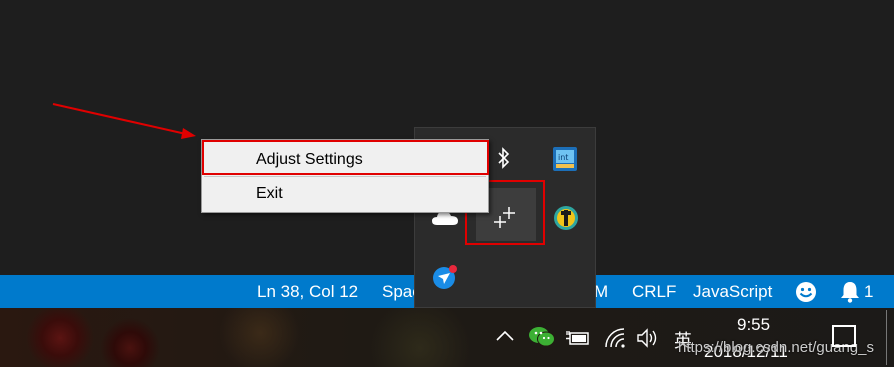 The width and height of the screenshot is (894, 367). I want to click on annotation-highlight-menu, so click(345, 157).